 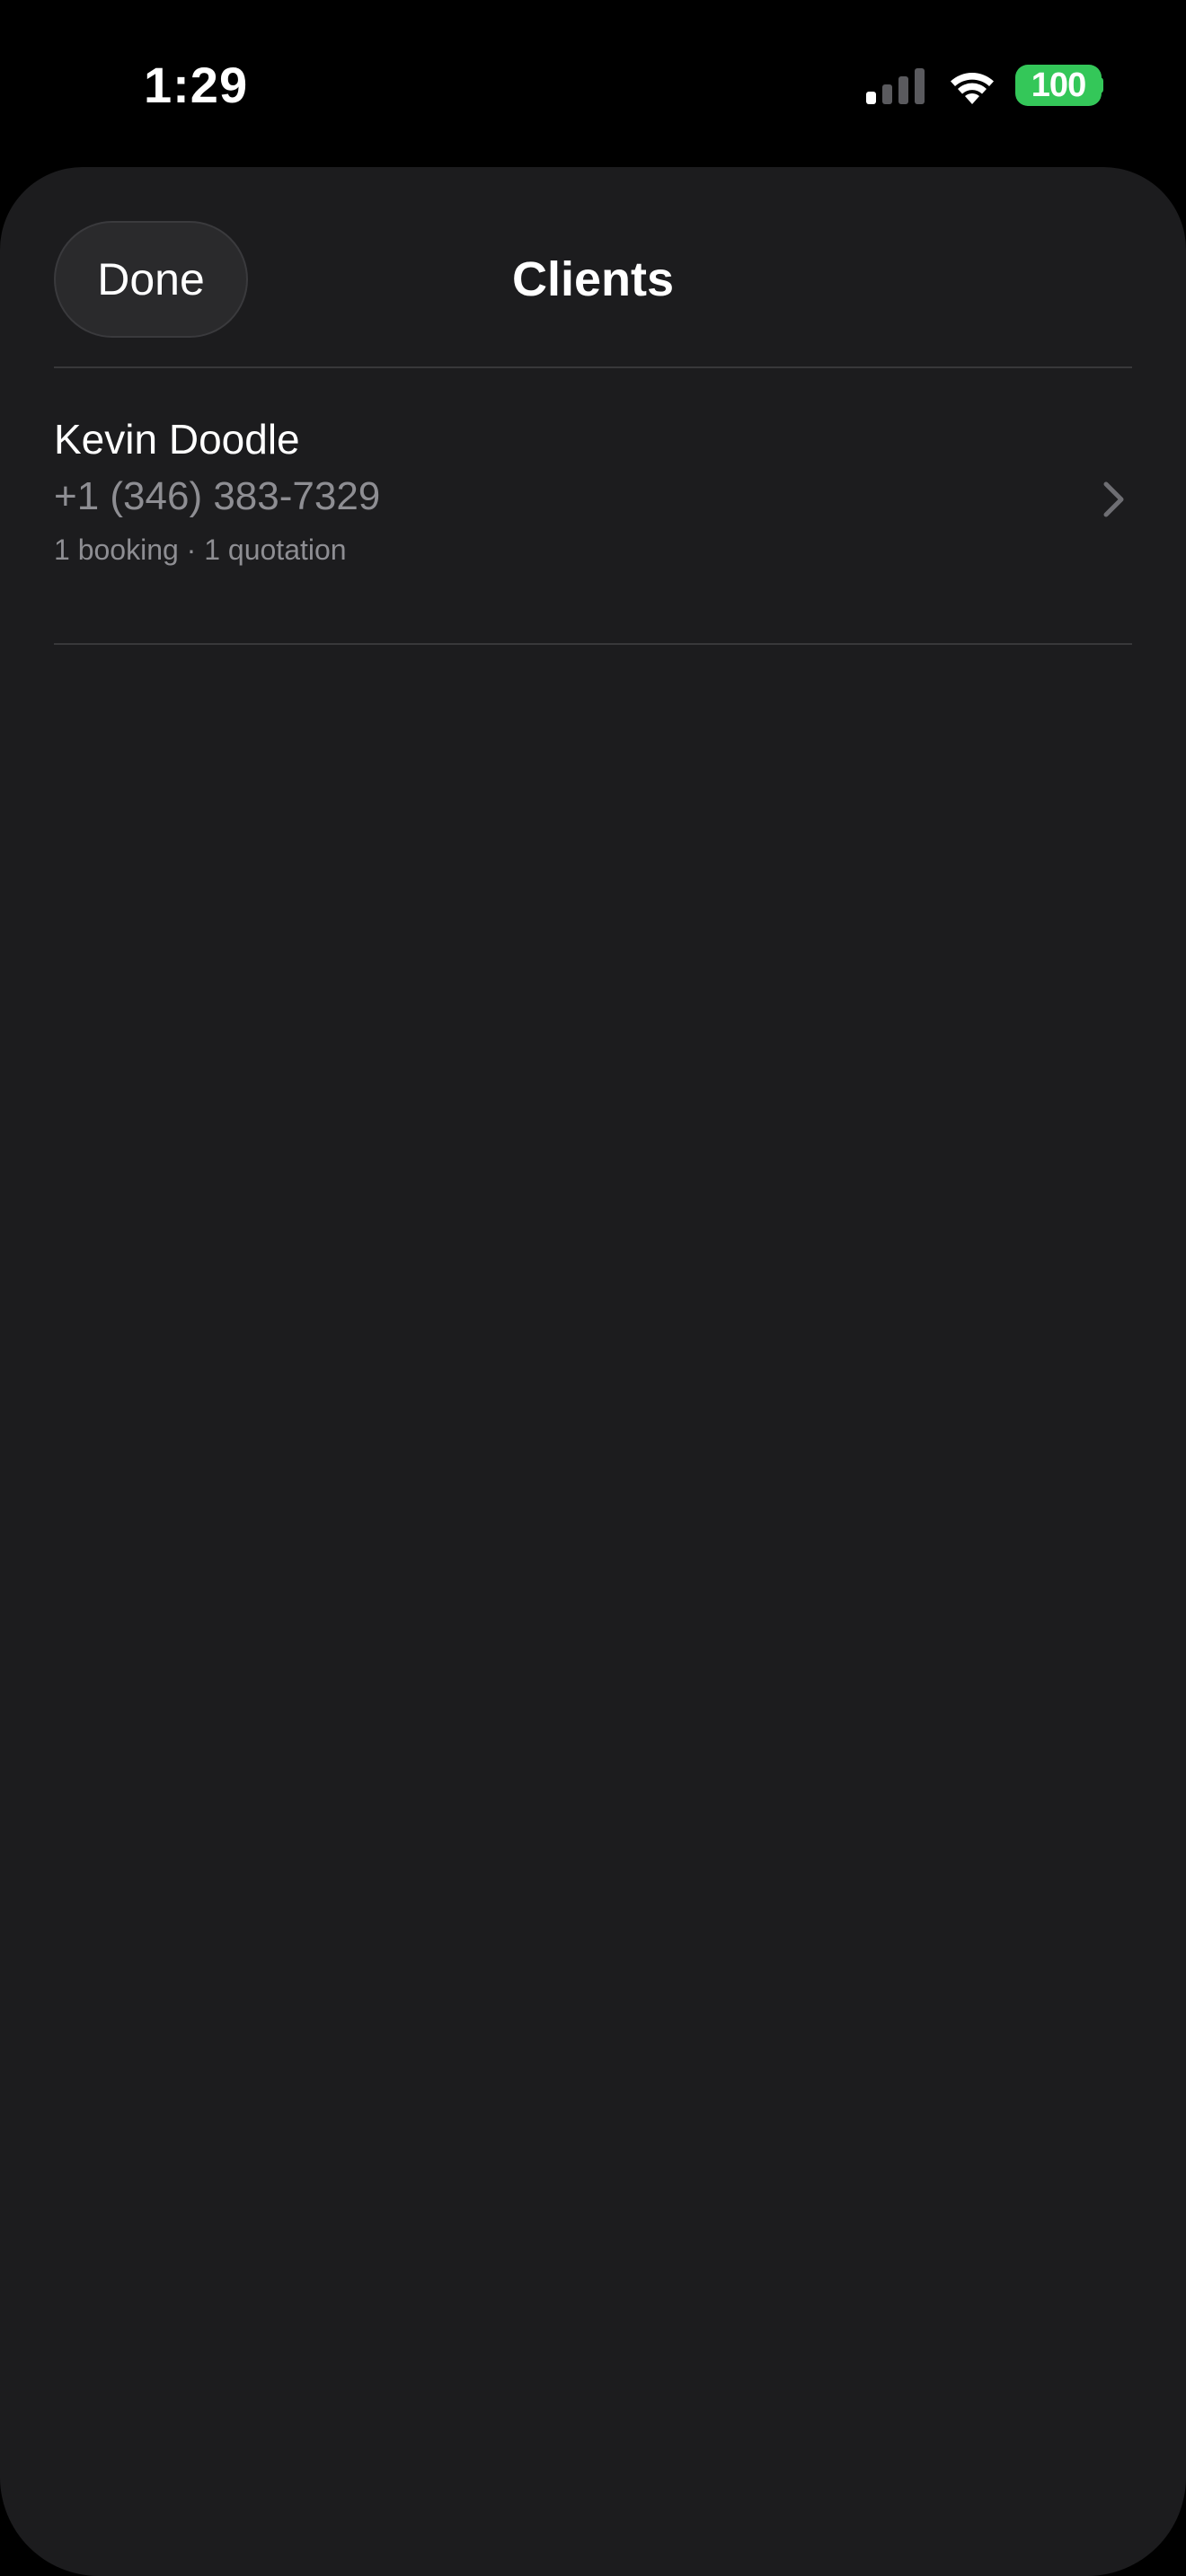 I want to click on client-name: Kevin Doodle, so click(x=177, y=439).